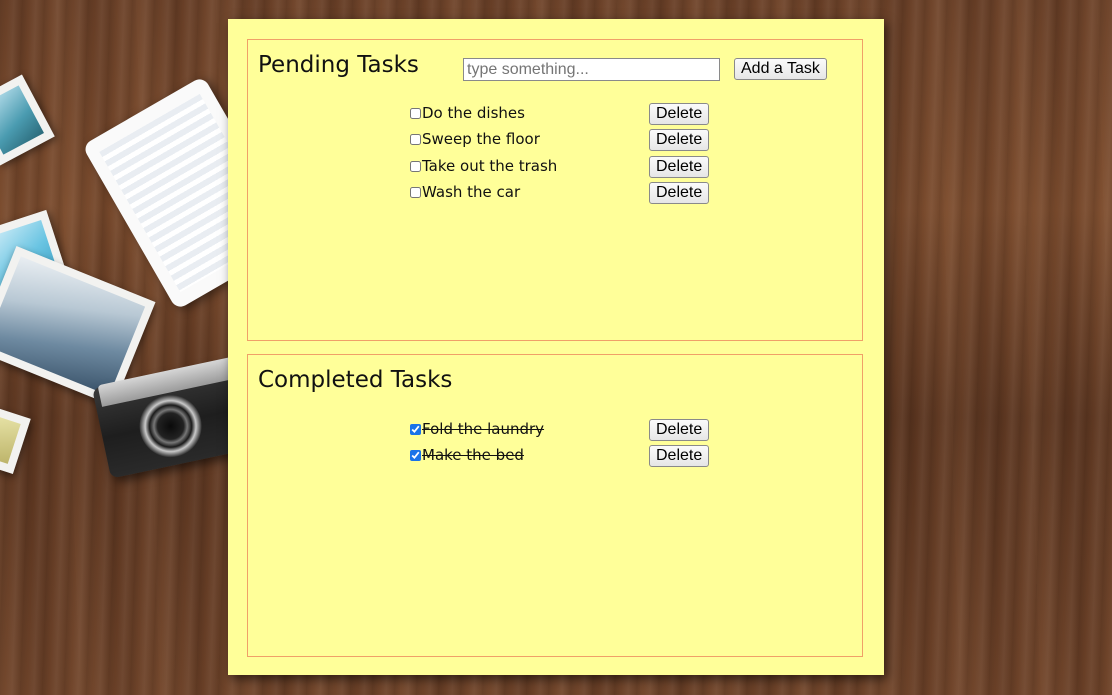 The height and width of the screenshot is (695, 1112). Describe the element at coordinates (473, 113) in the screenshot. I see `task-label: Do the dishes` at that location.